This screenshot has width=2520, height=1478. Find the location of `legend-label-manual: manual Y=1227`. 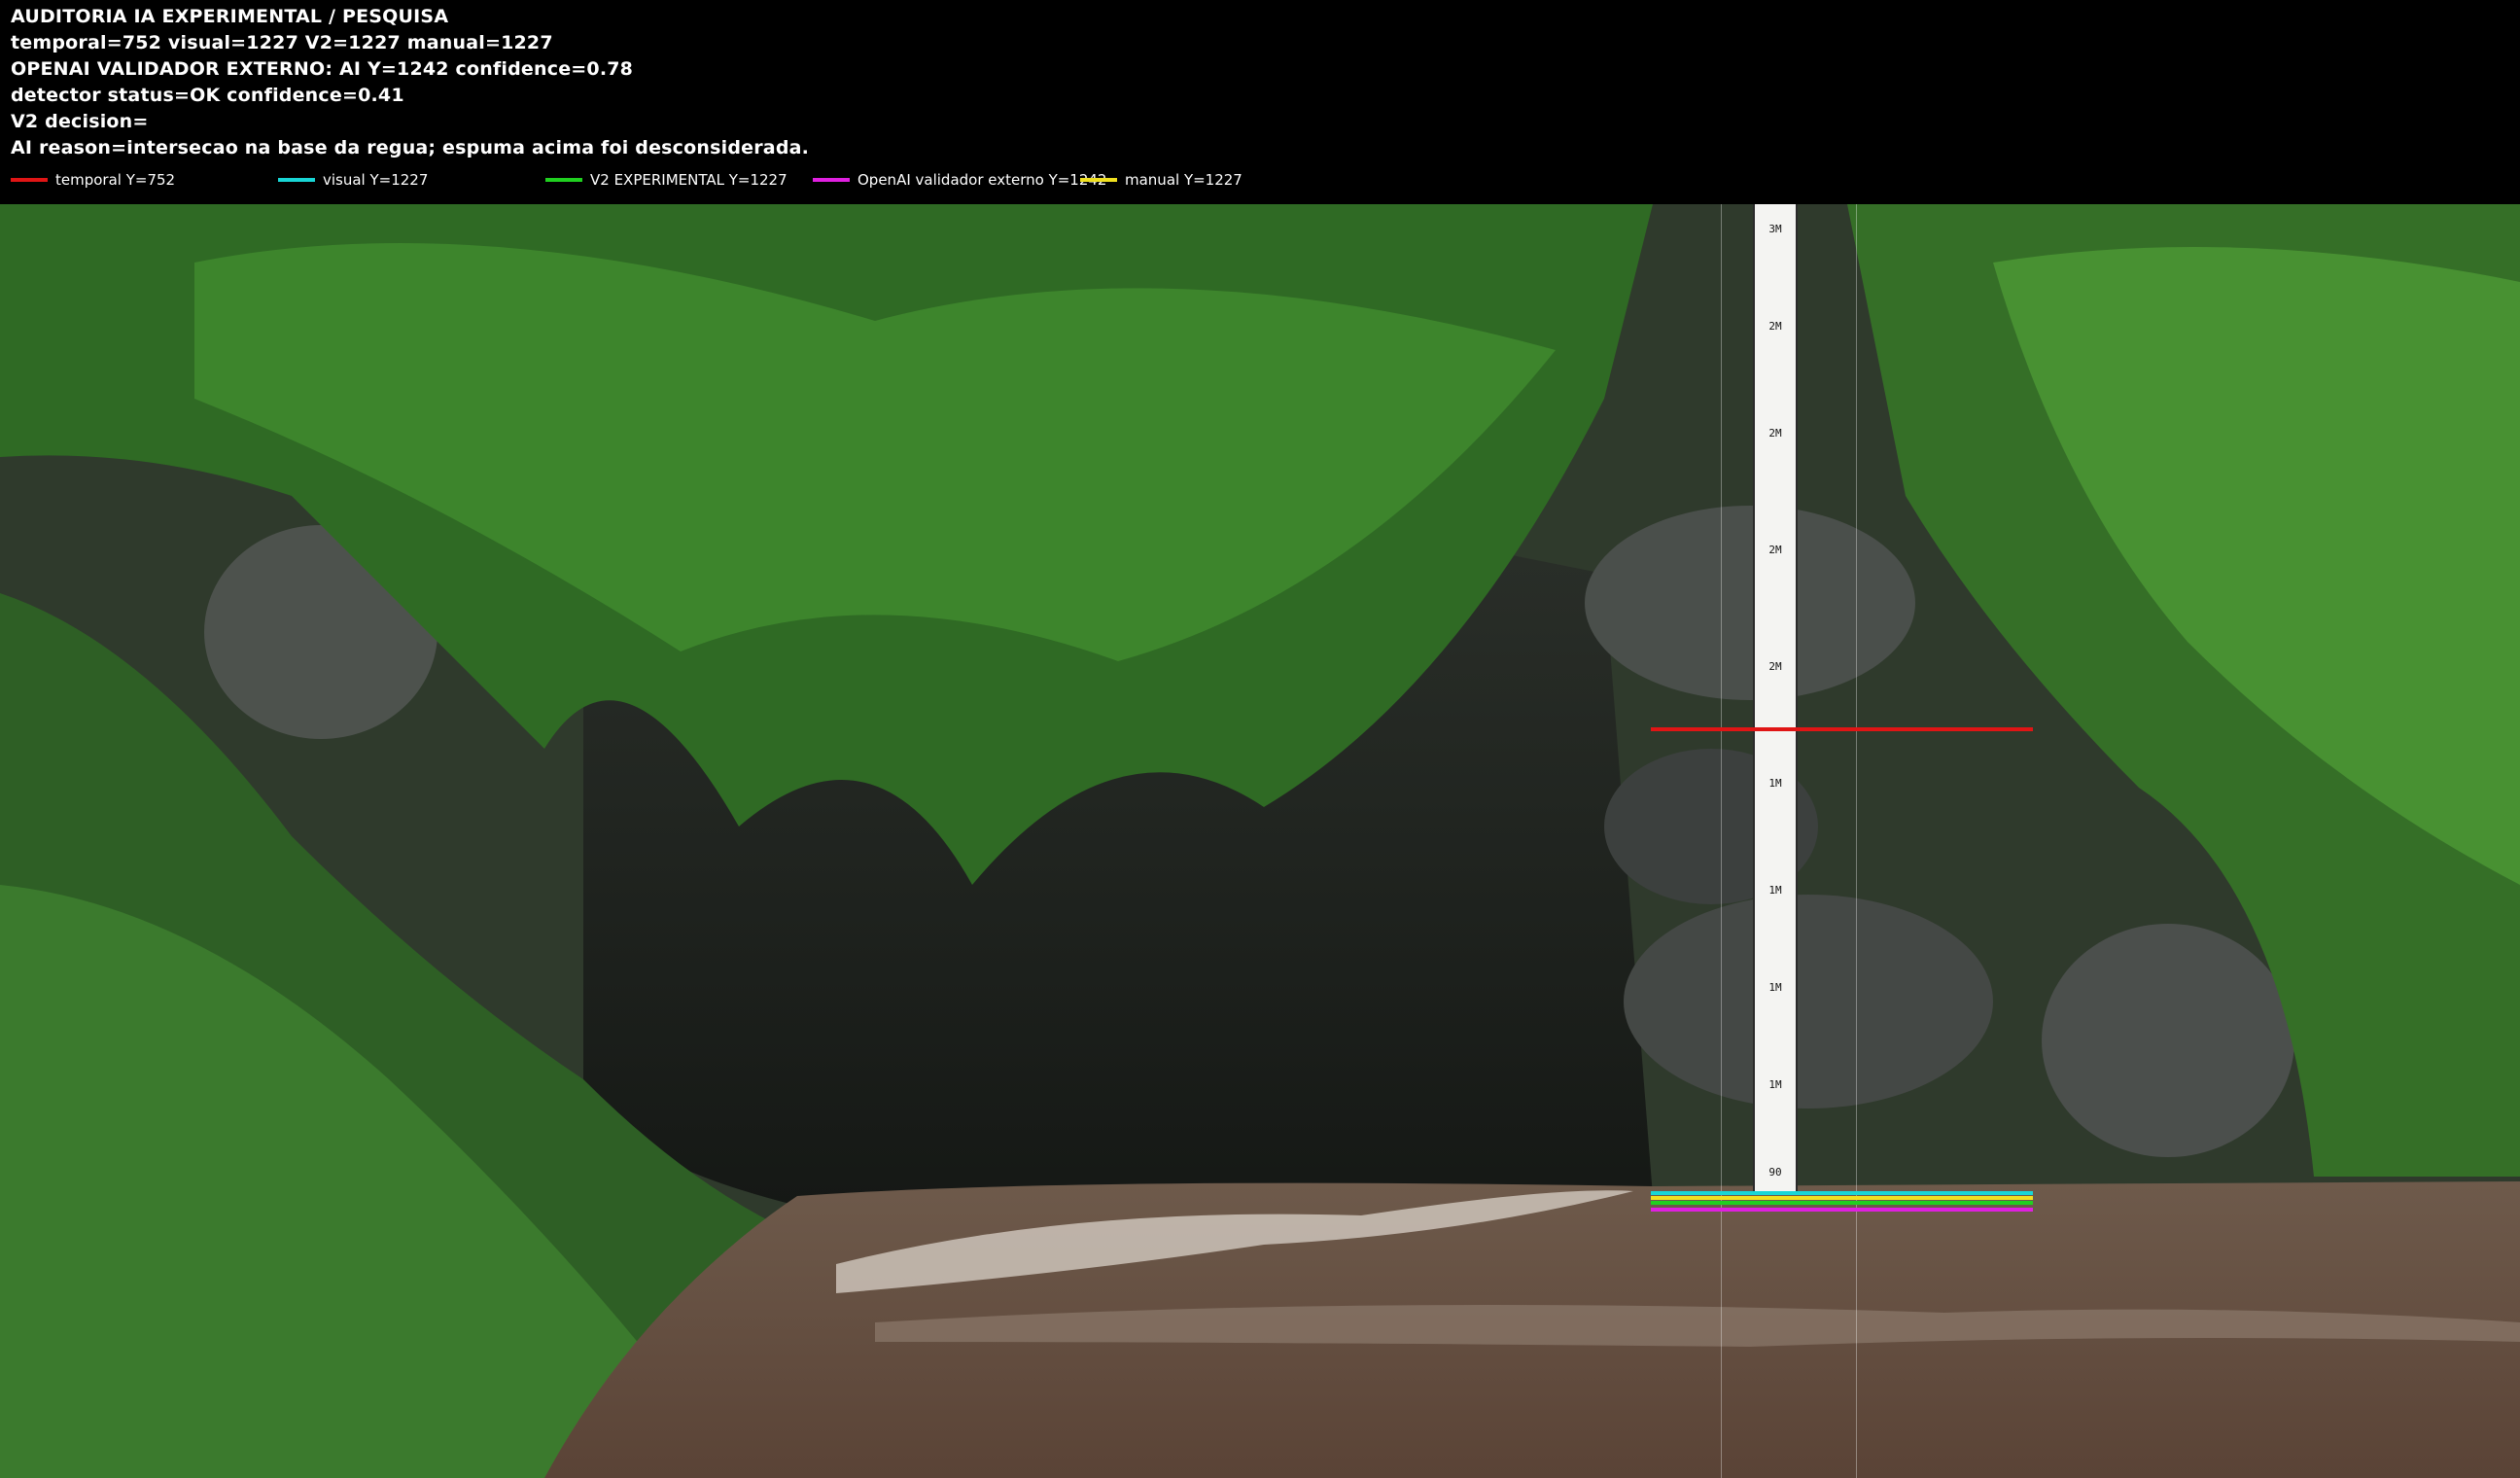

legend-label-manual: manual Y=1227 is located at coordinates (1183, 180).